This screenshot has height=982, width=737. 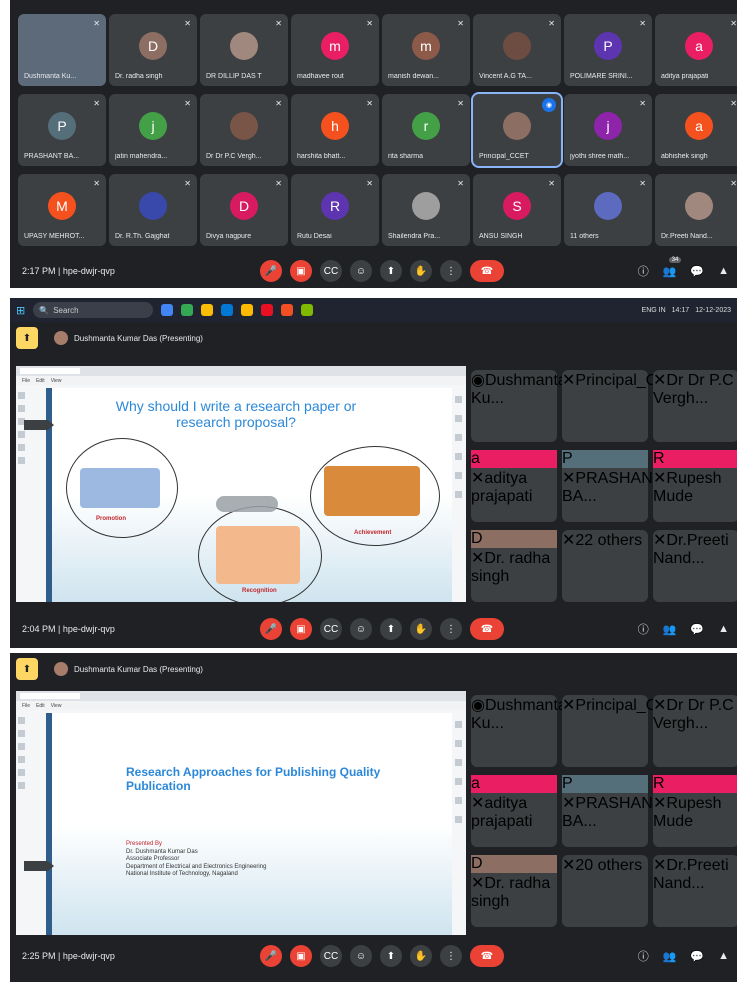 I want to click on participant-tile: ✕22 others, so click(x=605, y=566).